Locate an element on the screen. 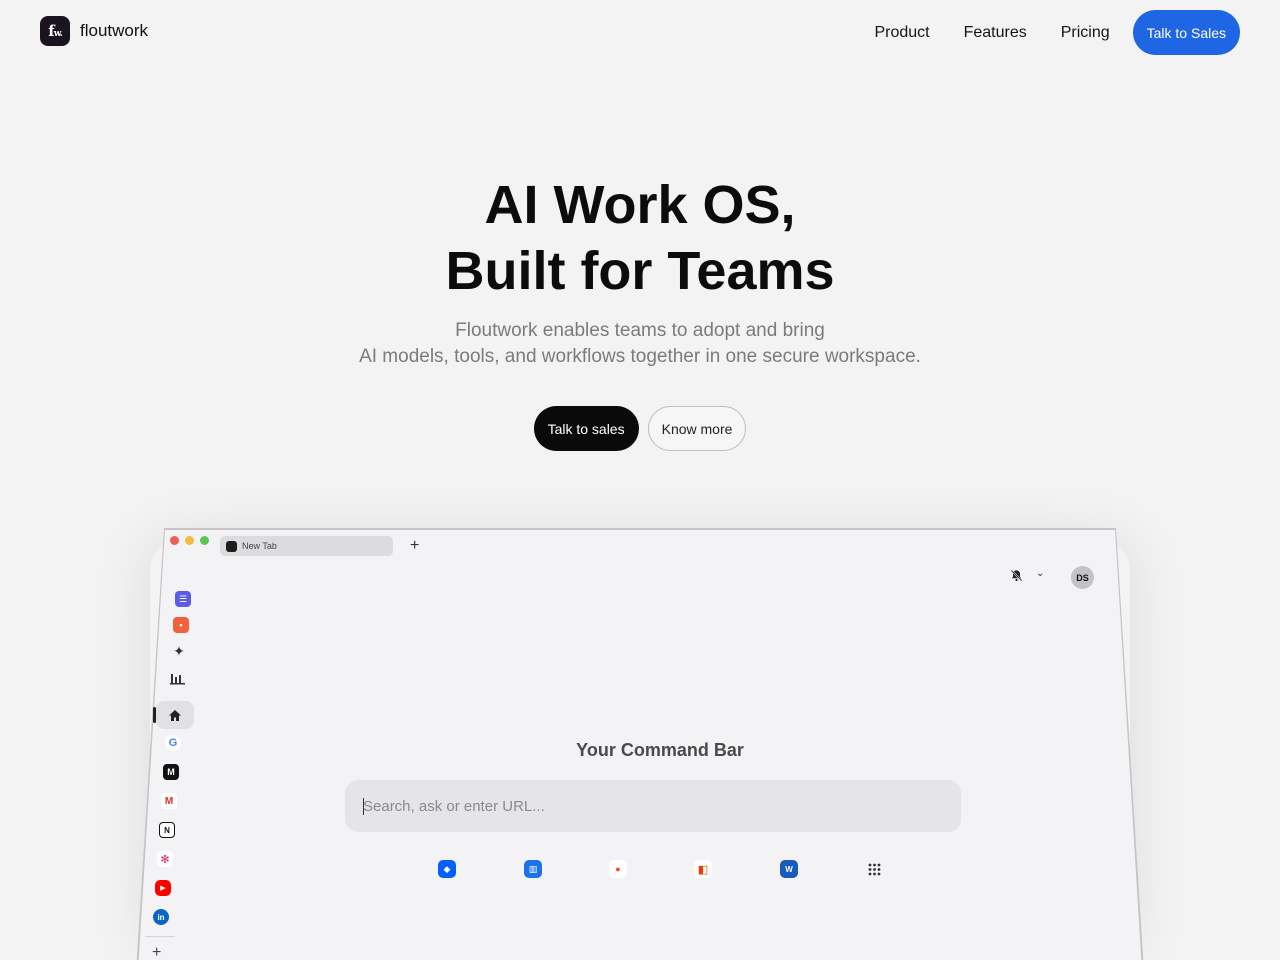  avatar: DS is located at coordinates (1082, 577).